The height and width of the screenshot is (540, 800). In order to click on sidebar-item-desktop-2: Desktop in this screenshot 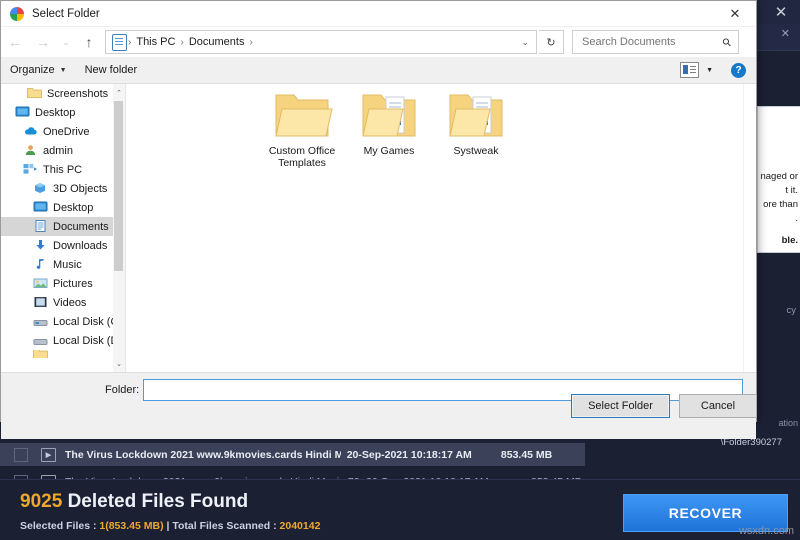, I will do `click(63, 207)`.